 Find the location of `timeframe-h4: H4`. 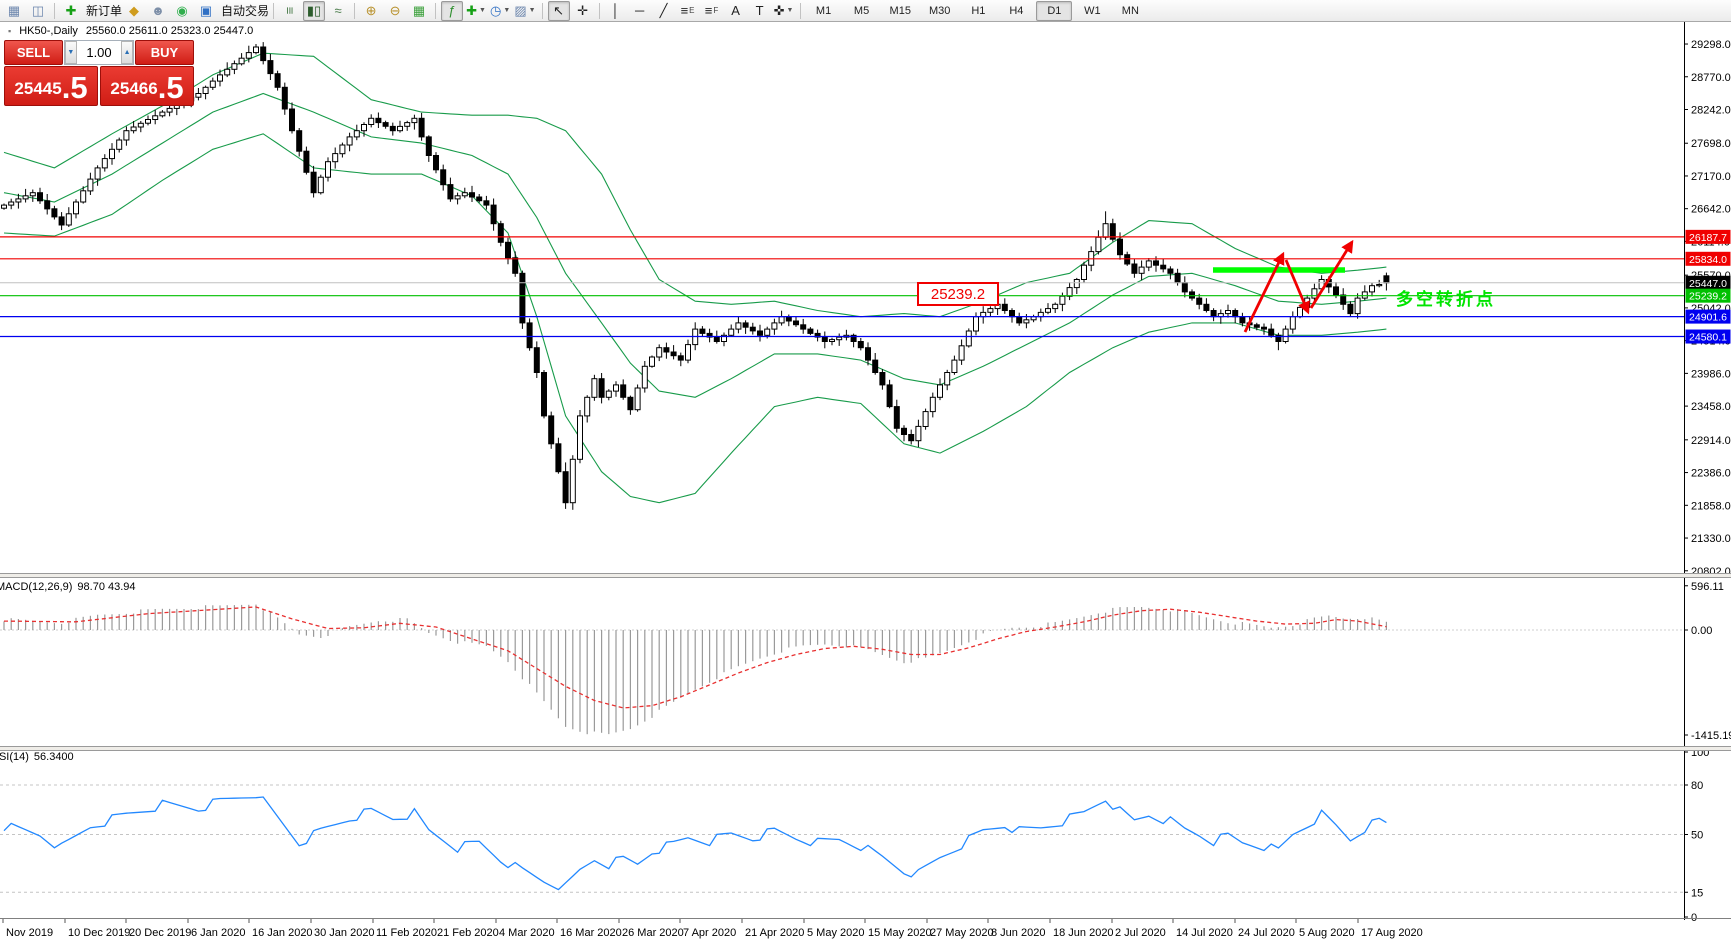

timeframe-h4: H4 is located at coordinates (1016, 11).